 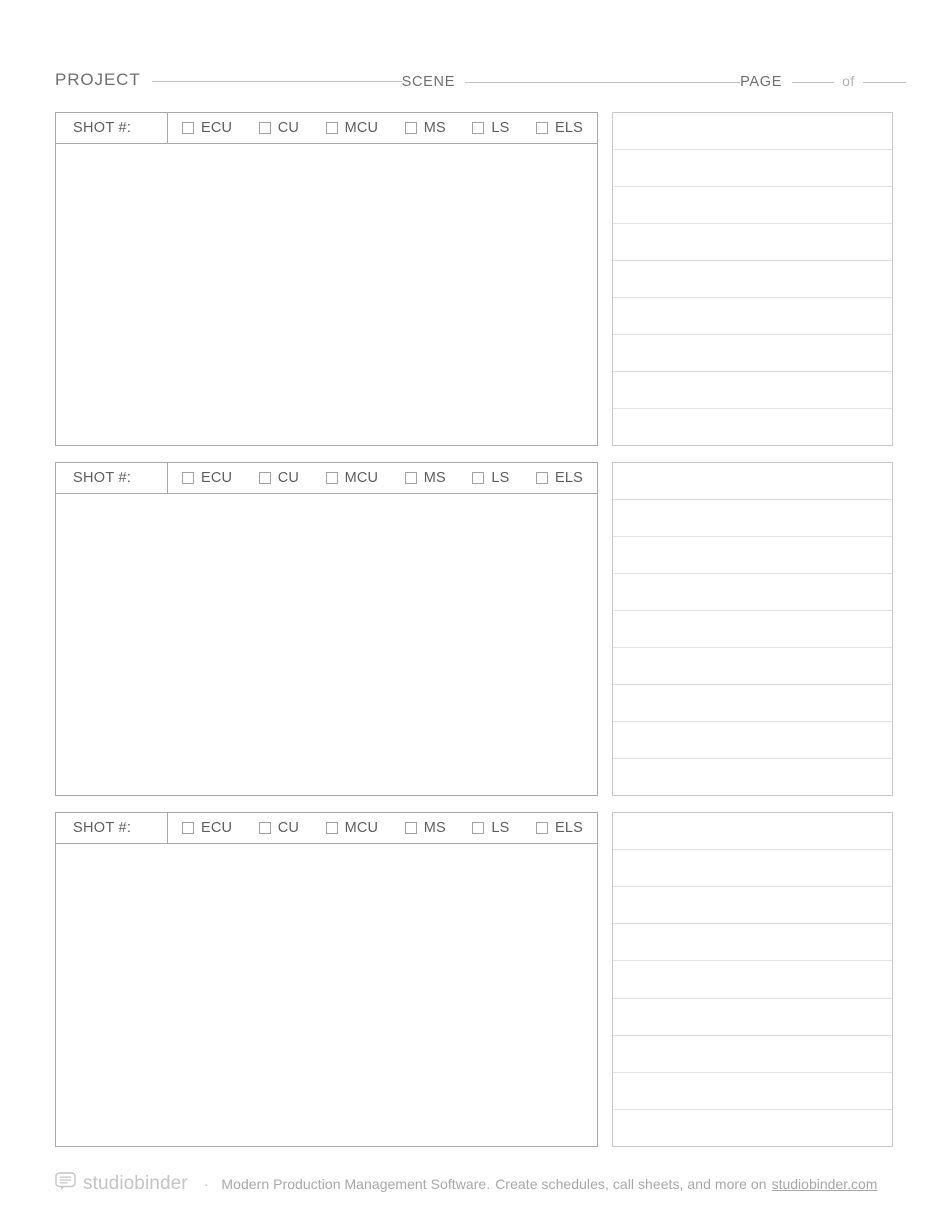 What do you see at coordinates (825, 1184) in the screenshot?
I see `studiobinder-website-link: studiobinder.com` at bounding box center [825, 1184].